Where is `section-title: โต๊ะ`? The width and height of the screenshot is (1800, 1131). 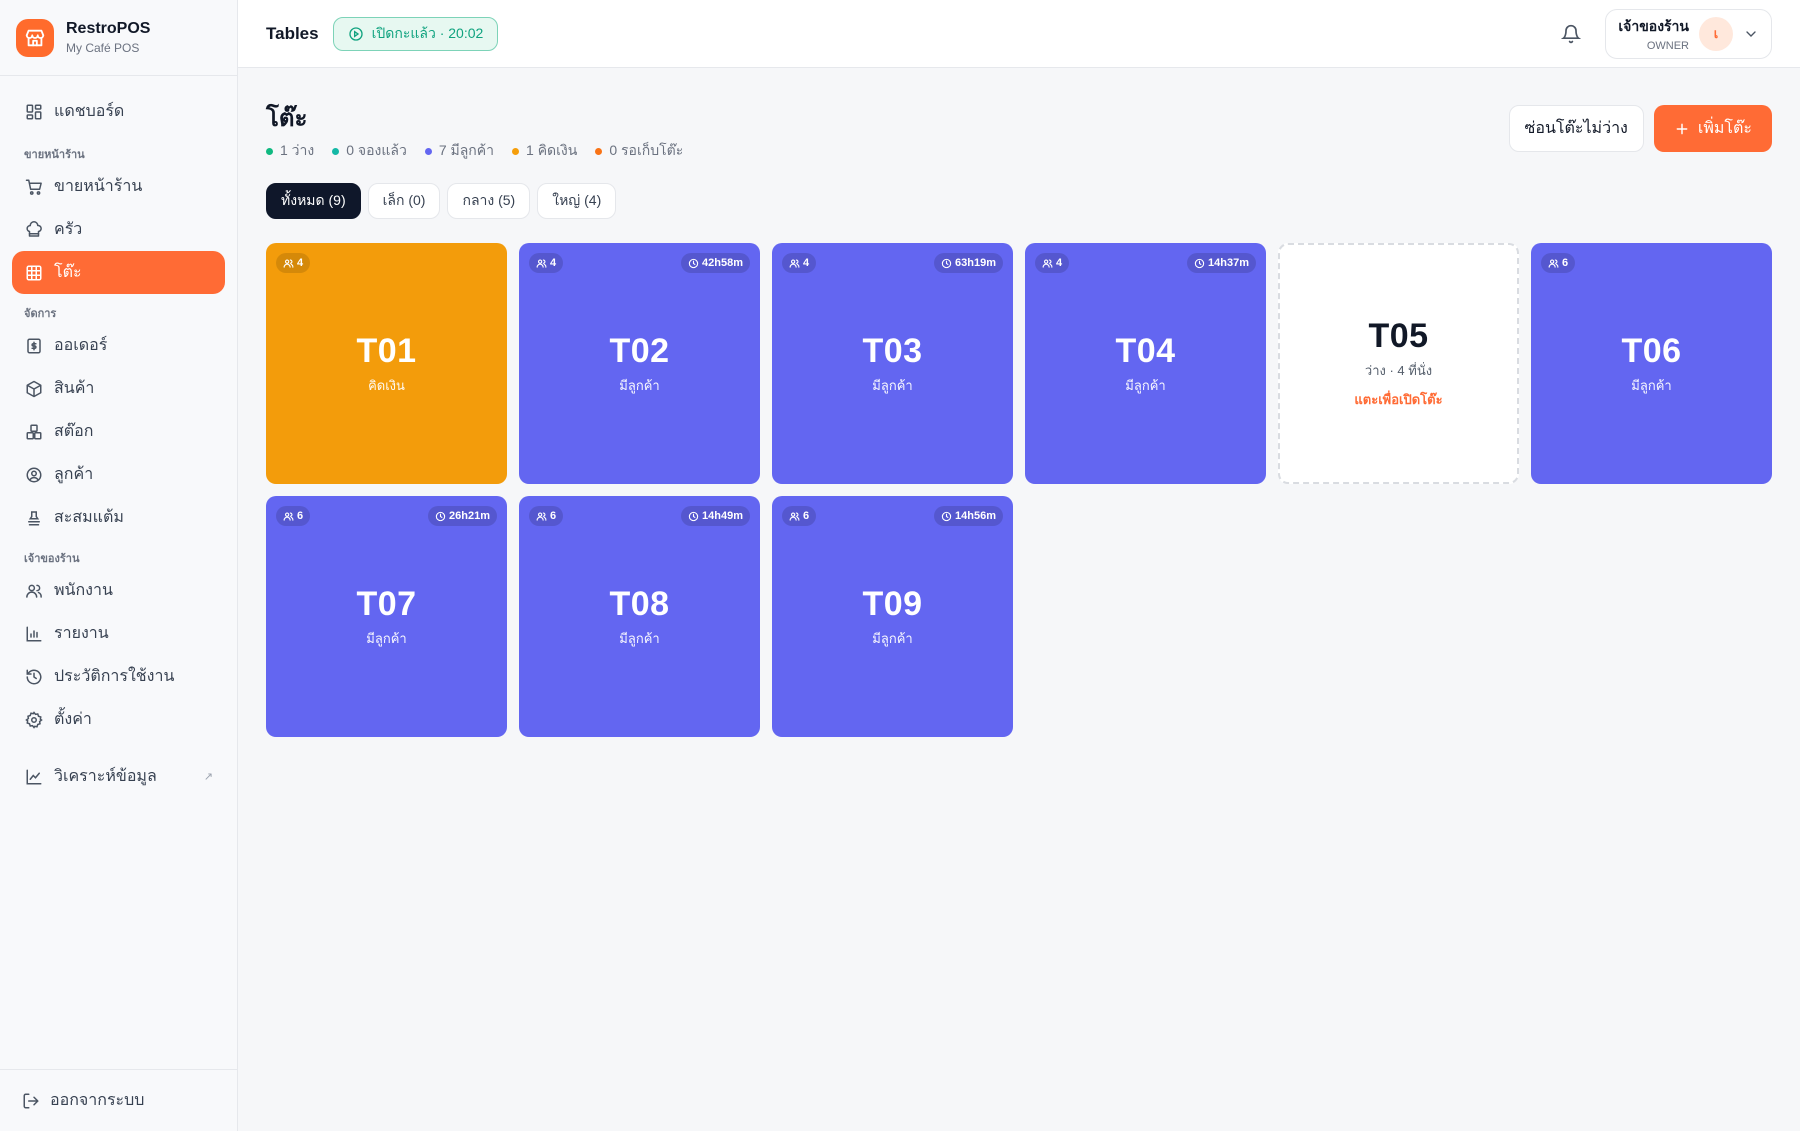 section-title: โต๊ะ is located at coordinates (287, 118).